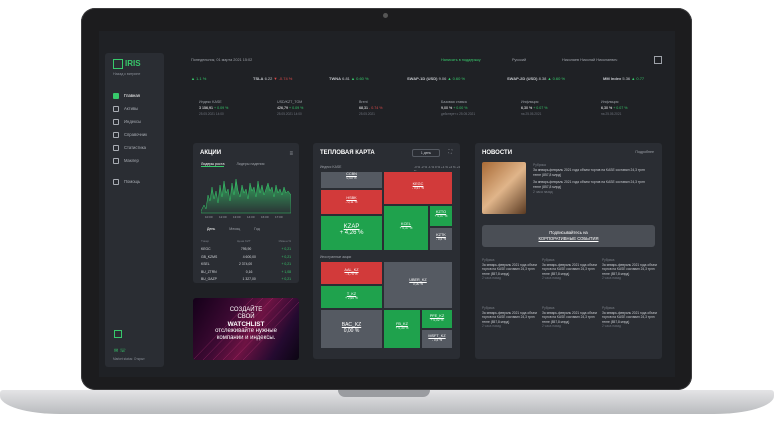 Image resolution: width=774 pixels, height=429 pixels. I want to click on sidebar-item-home: Главная, so click(136, 95).